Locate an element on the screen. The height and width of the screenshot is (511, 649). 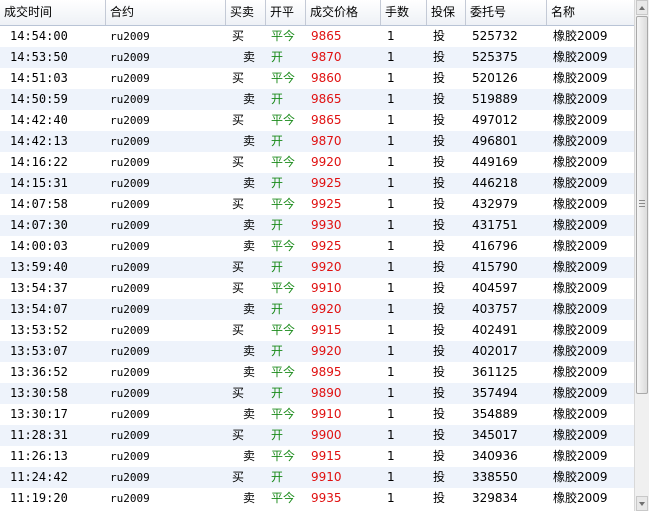
table-row: 14:07:58 ru2009 买 平今 9925 1 投 432979 橡胶2009 is located at coordinates (317, 204).